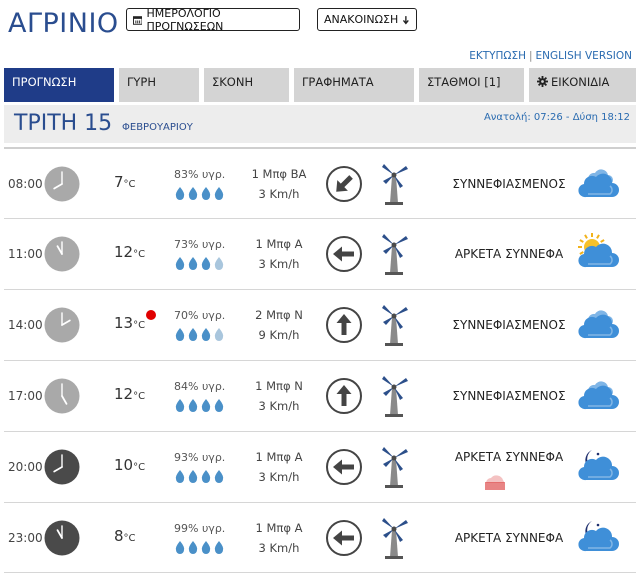  I want to click on forecast-calendar-button: ΗΜΕΡΟΛΟΓΙΟ ΠΡΟΓΝΩΣΕΩΝ, so click(213, 19).